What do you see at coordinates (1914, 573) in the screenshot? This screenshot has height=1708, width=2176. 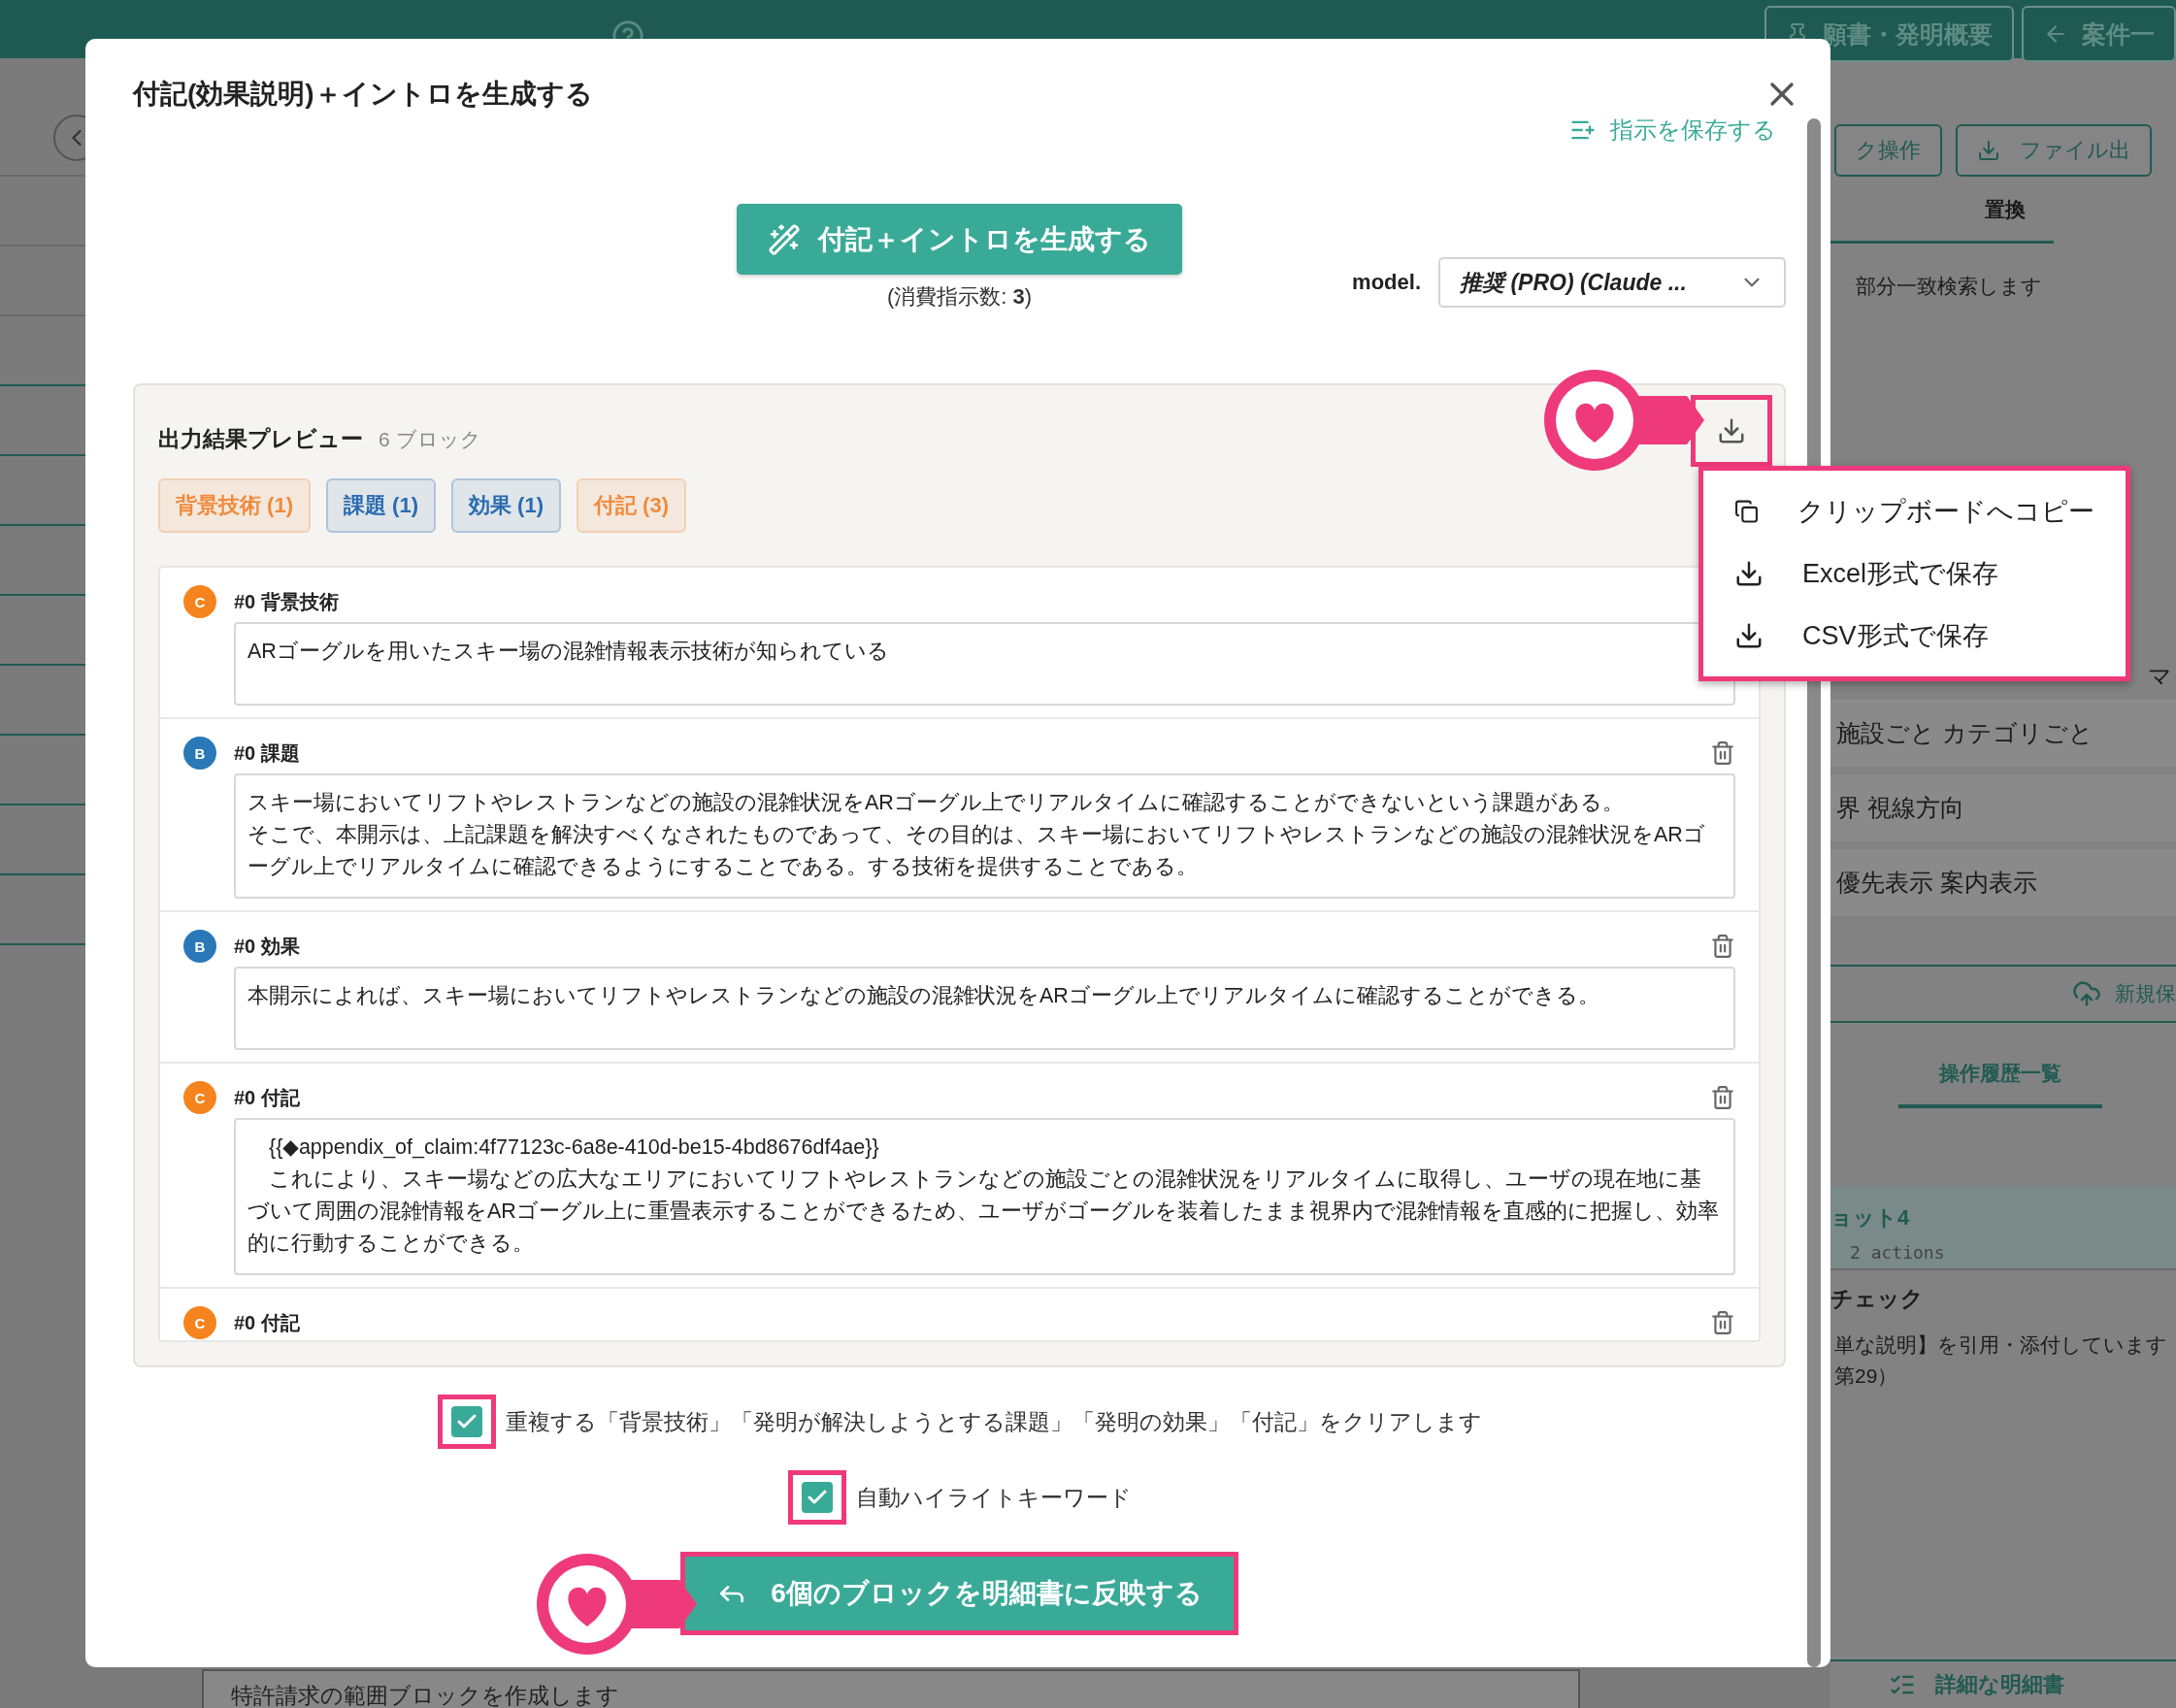 I see `menu-item: Excel形式で保存` at bounding box center [1914, 573].